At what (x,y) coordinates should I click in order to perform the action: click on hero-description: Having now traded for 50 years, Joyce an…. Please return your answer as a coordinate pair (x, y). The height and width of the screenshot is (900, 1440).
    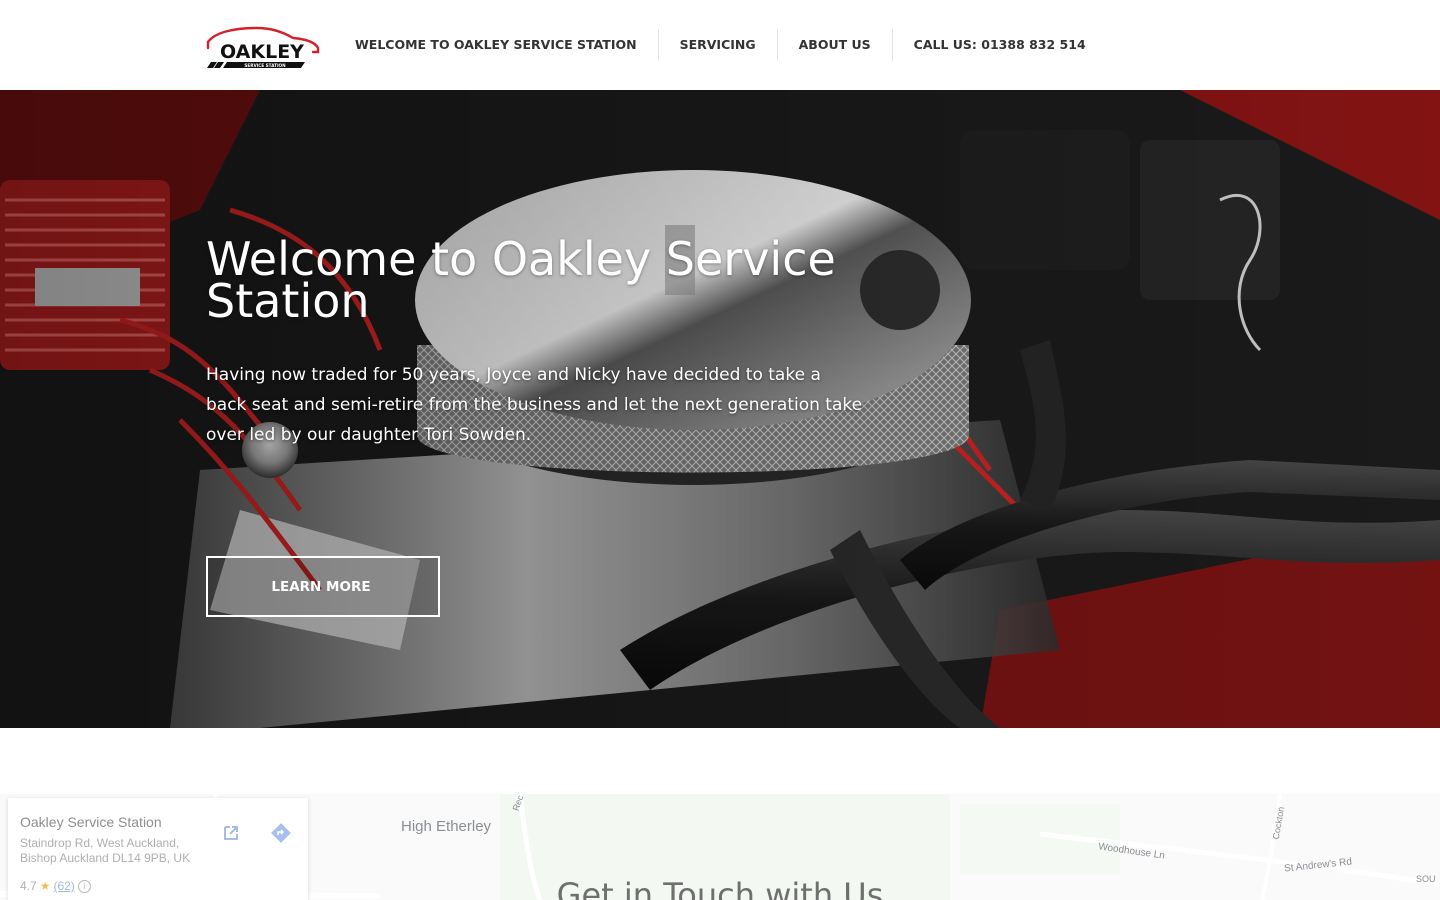
    Looking at the image, I should click on (534, 405).